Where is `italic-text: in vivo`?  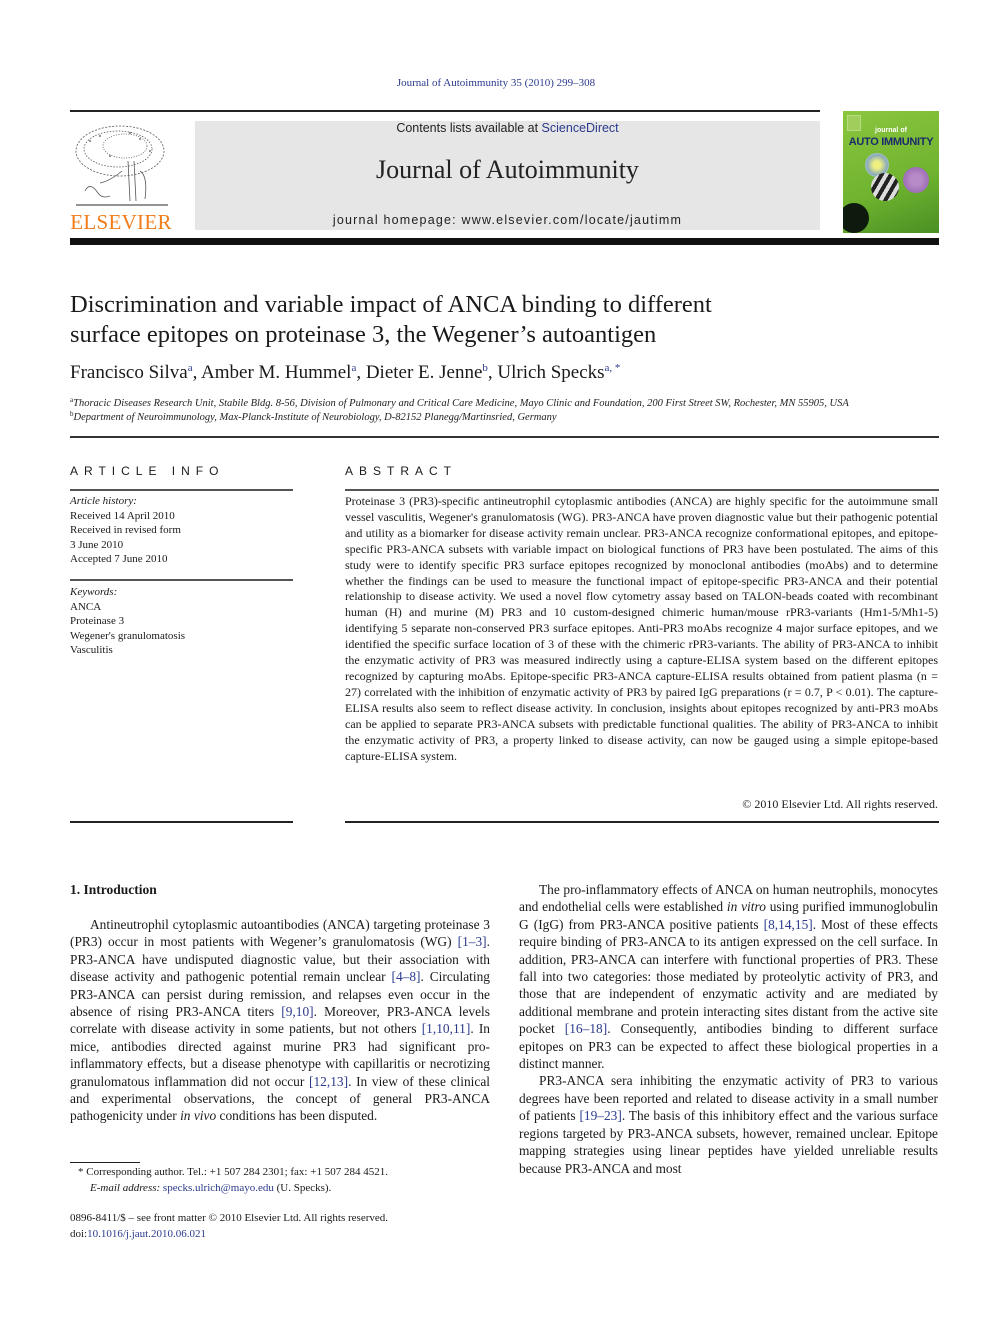 italic-text: in vivo is located at coordinates (198, 1116).